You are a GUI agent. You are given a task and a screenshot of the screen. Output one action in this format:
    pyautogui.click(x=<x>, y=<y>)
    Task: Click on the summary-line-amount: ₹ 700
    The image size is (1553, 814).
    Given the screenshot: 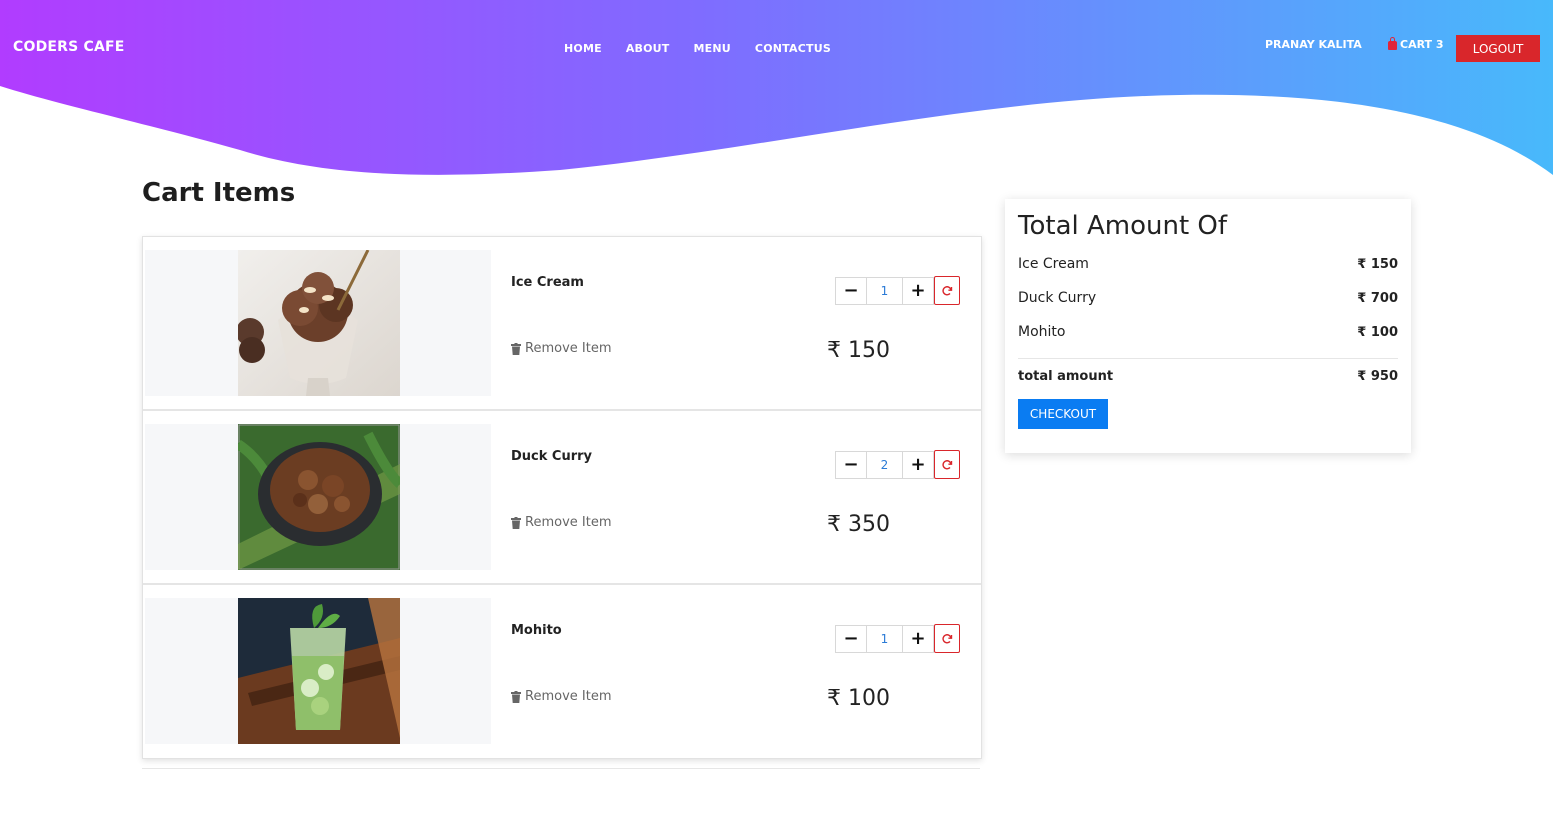 What is the action you would take?
    pyautogui.click(x=1377, y=298)
    